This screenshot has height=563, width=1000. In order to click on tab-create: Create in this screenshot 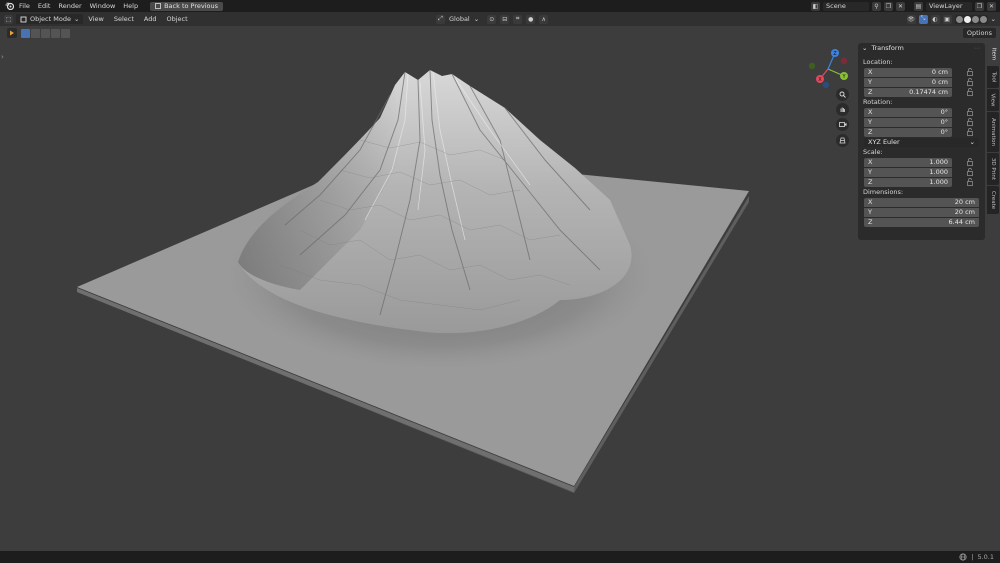, I will do `click(993, 200)`.